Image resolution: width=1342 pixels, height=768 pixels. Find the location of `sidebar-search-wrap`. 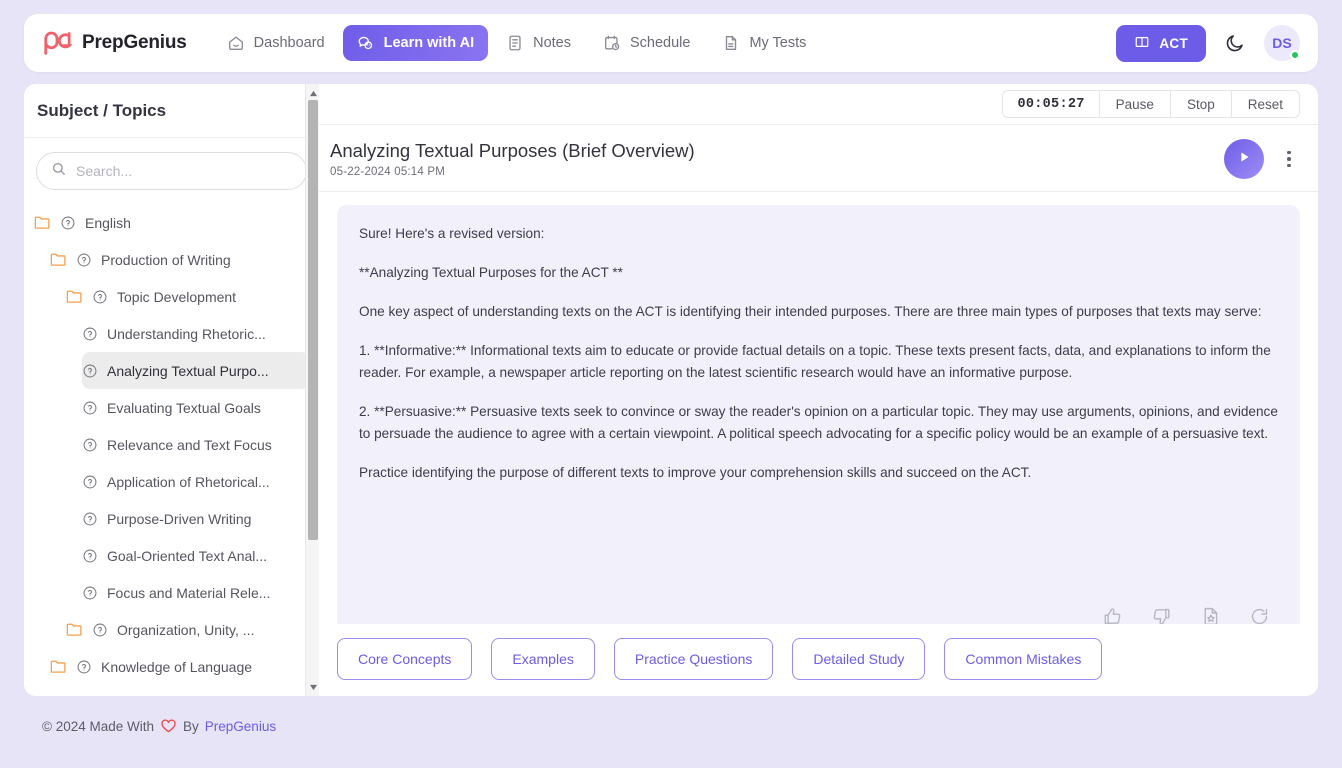

sidebar-search-wrap is located at coordinates (171, 168).